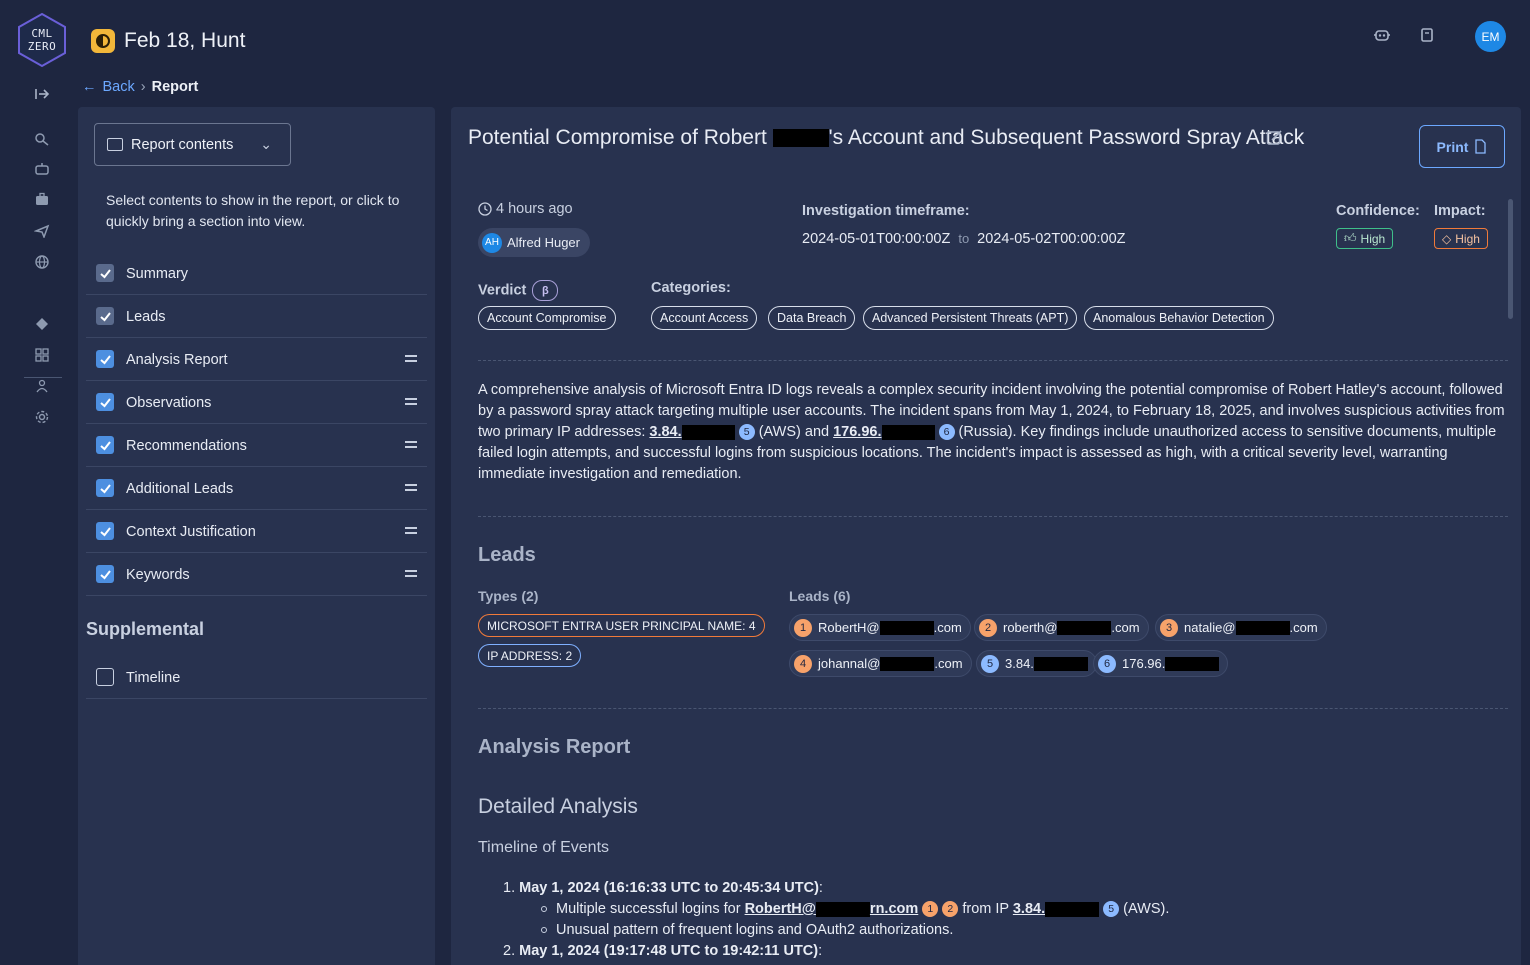  Describe the element at coordinates (153, 678) in the screenshot. I see `section-label: Timeline` at that location.